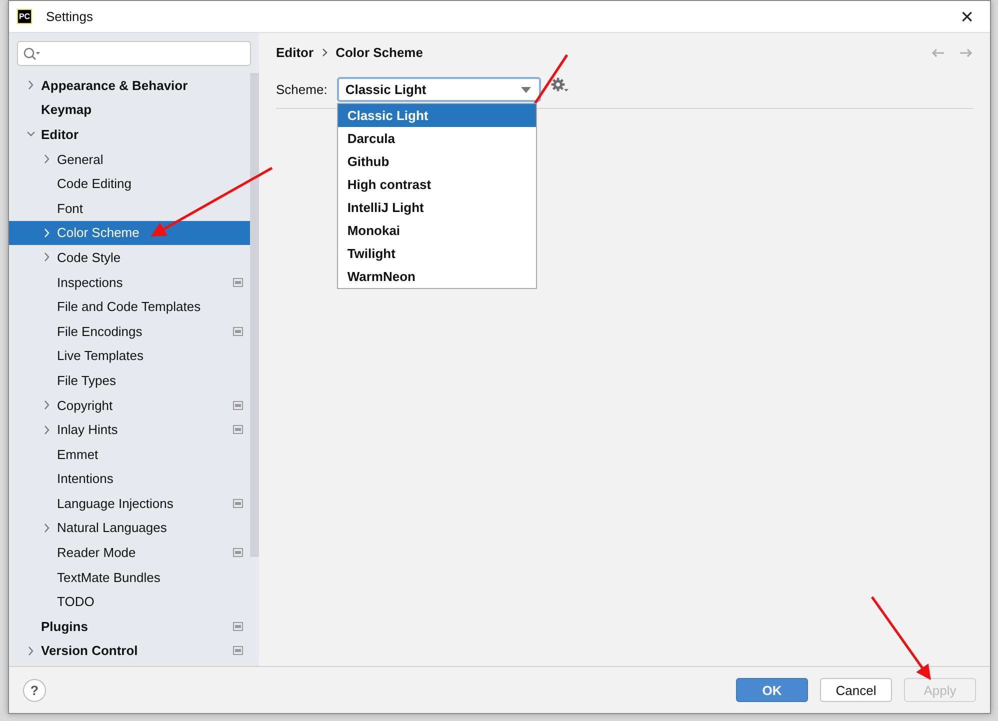 The height and width of the screenshot is (721, 998). Describe the element at coordinates (129, 183) in the screenshot. I see `tree-item: Code Editing` at that location.